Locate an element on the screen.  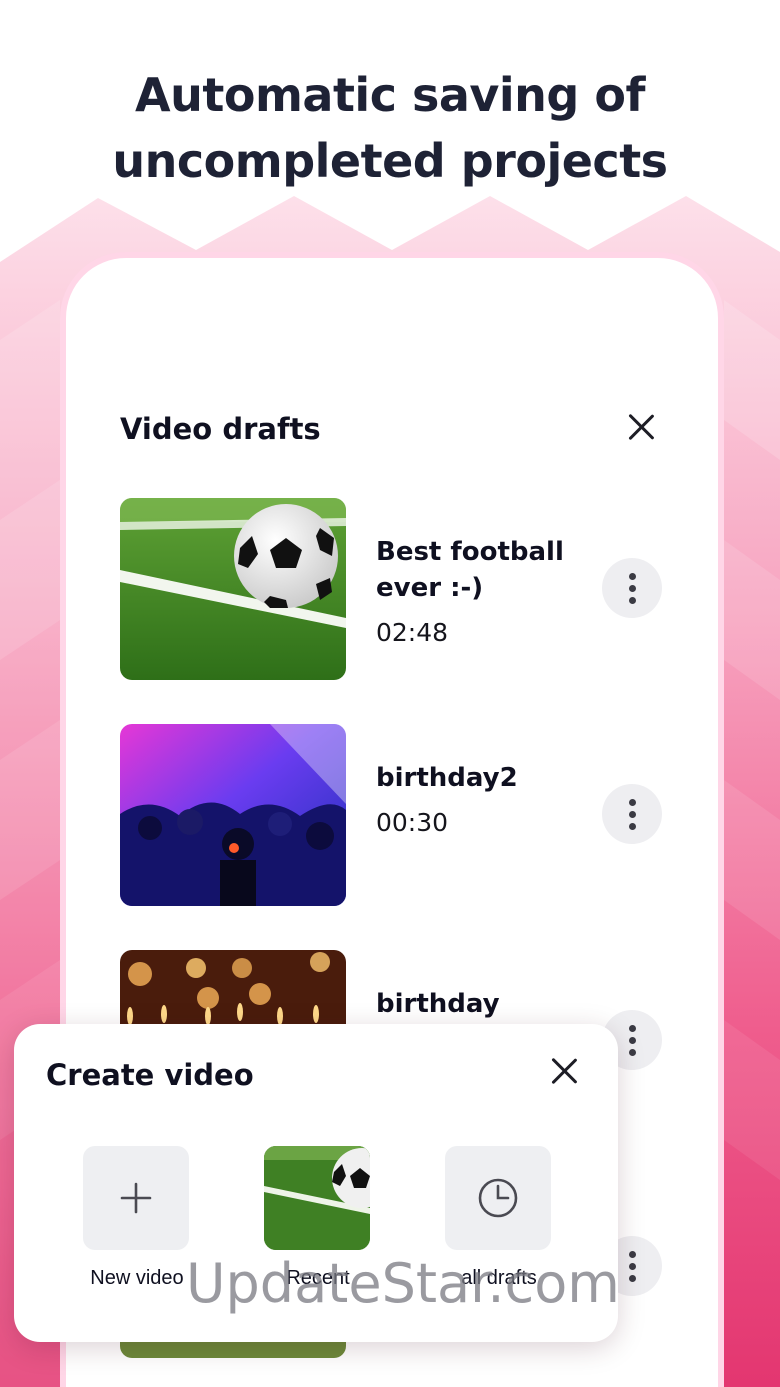
draft-item: Best football ever :-) 02:48 is located at coordinates (400, 589).